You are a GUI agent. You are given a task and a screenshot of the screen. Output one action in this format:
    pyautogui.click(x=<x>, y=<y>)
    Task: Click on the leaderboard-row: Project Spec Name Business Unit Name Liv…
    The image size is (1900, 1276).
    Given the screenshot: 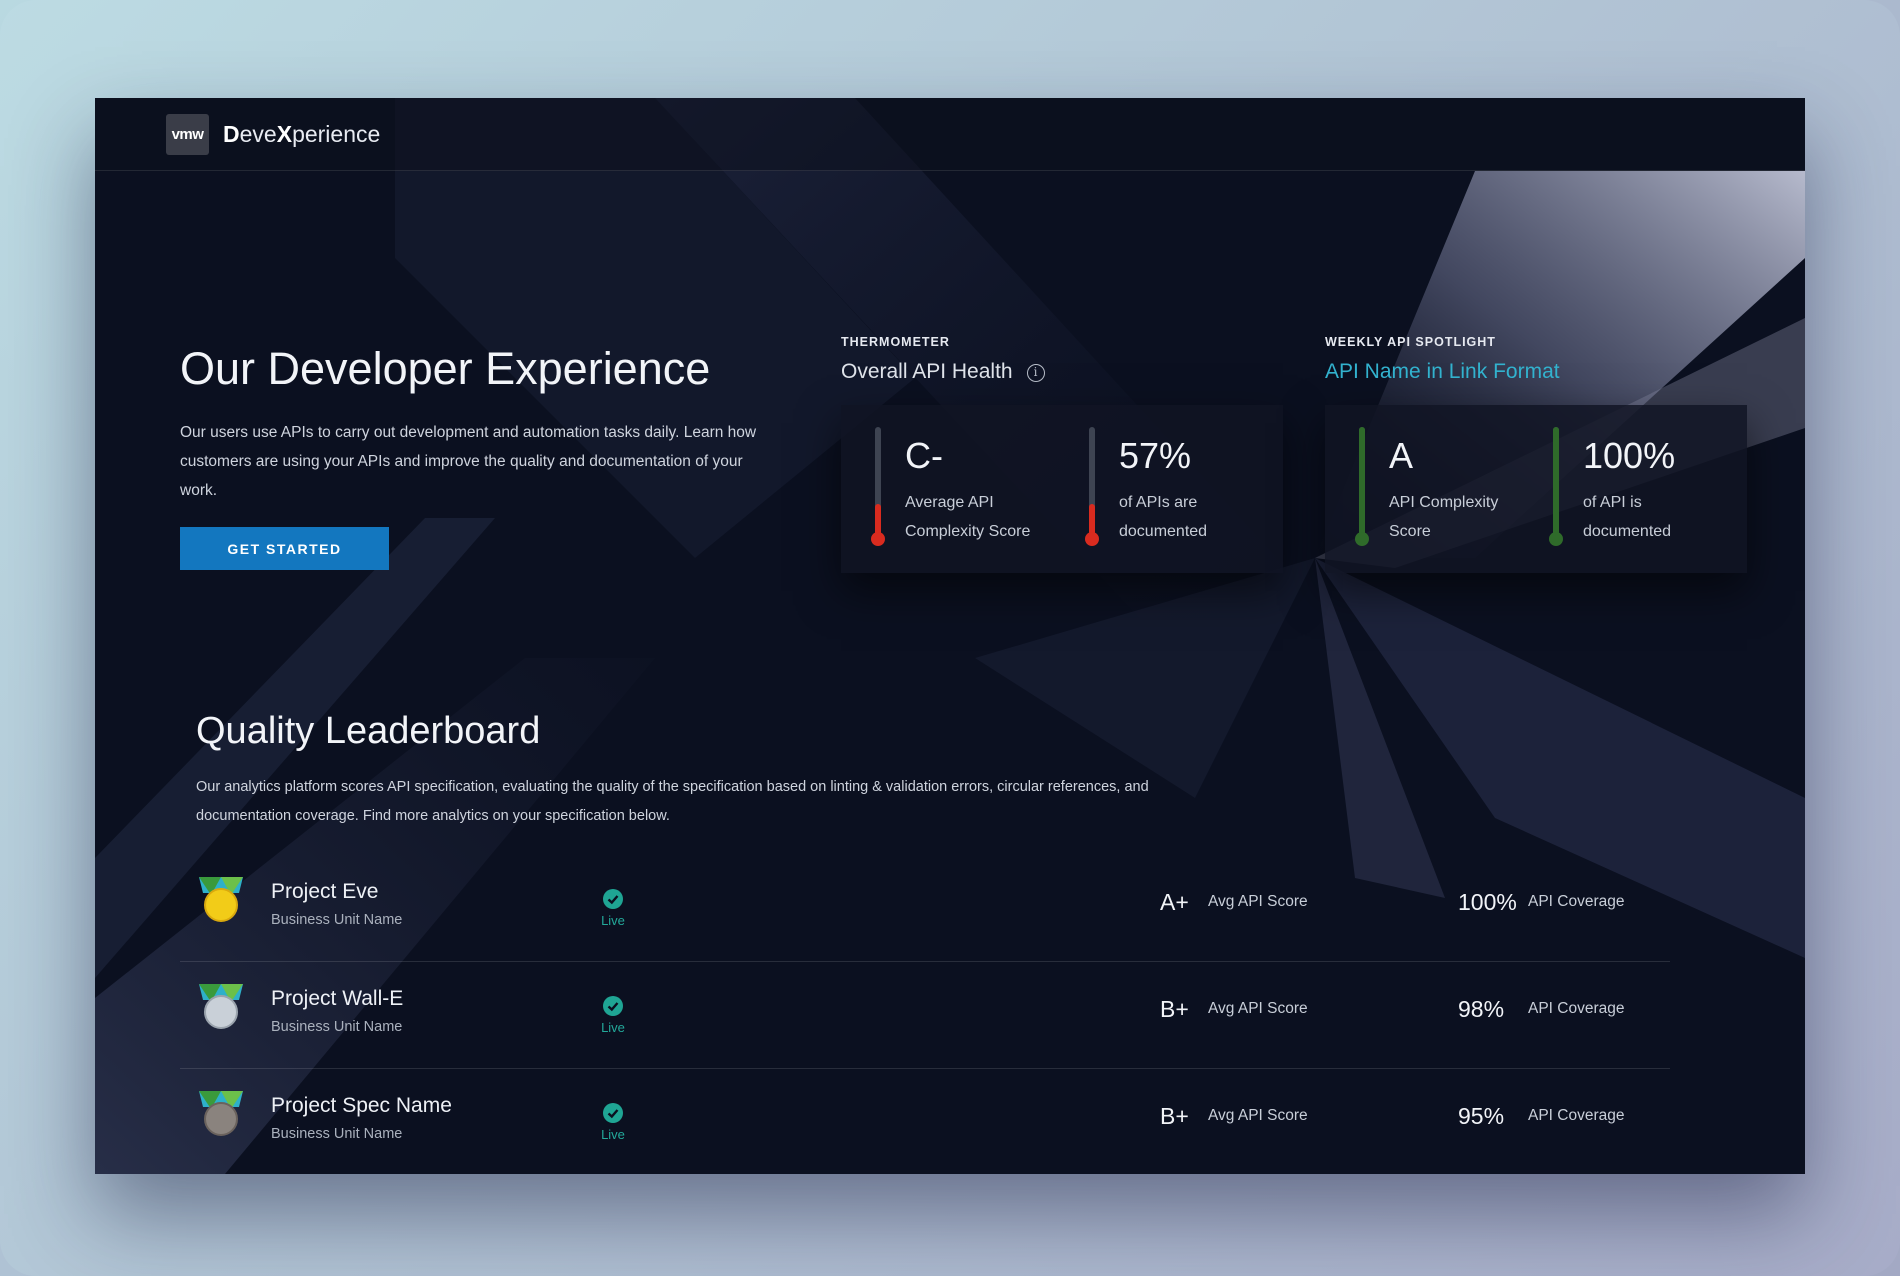 What is the action you would take?
    pyautogui.click(x=925, y=1121)
    